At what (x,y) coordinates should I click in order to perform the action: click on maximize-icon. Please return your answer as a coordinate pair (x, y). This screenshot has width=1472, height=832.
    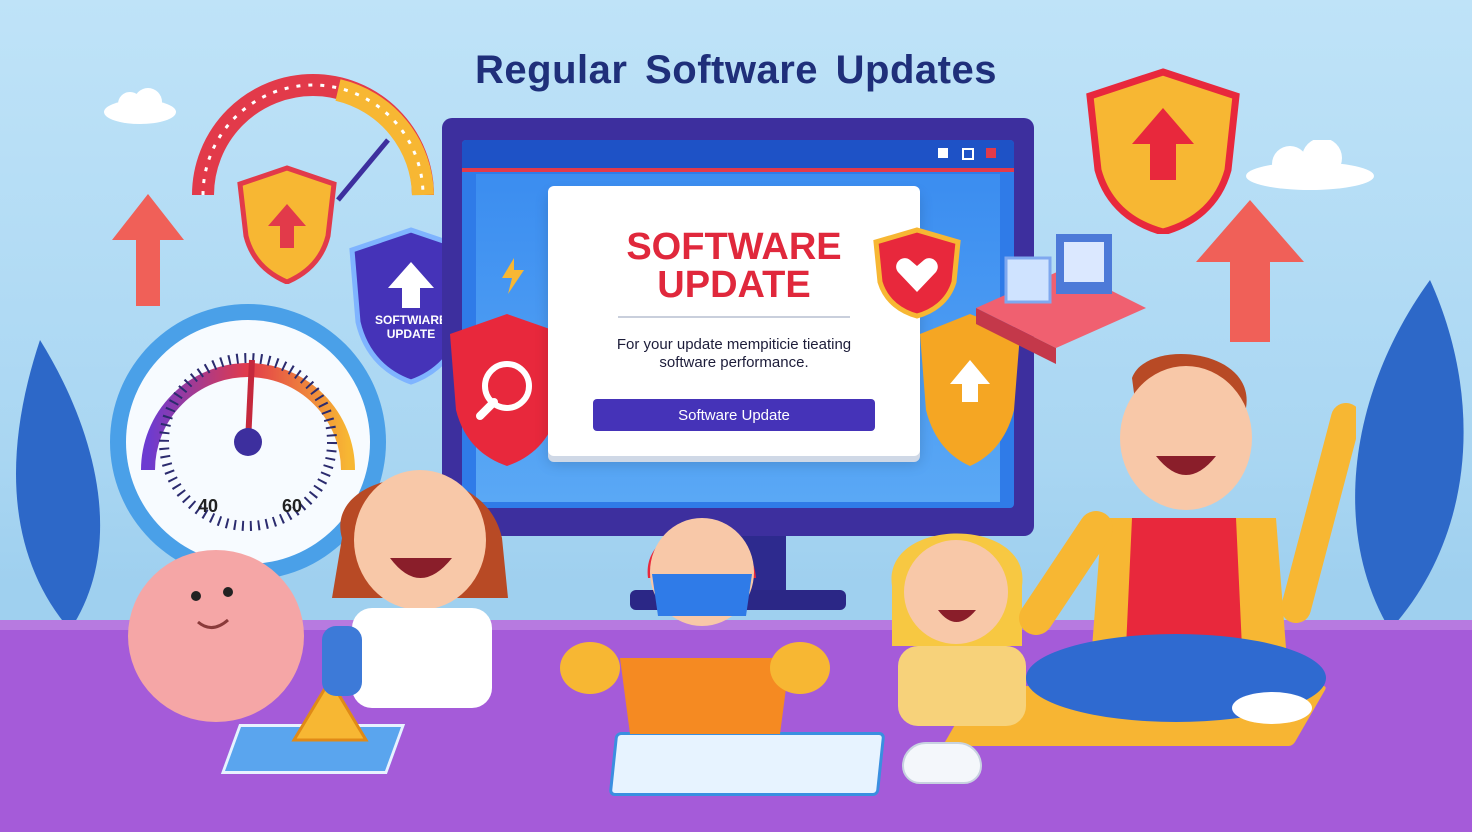
    Looking at the image, I should click on (968, 154).